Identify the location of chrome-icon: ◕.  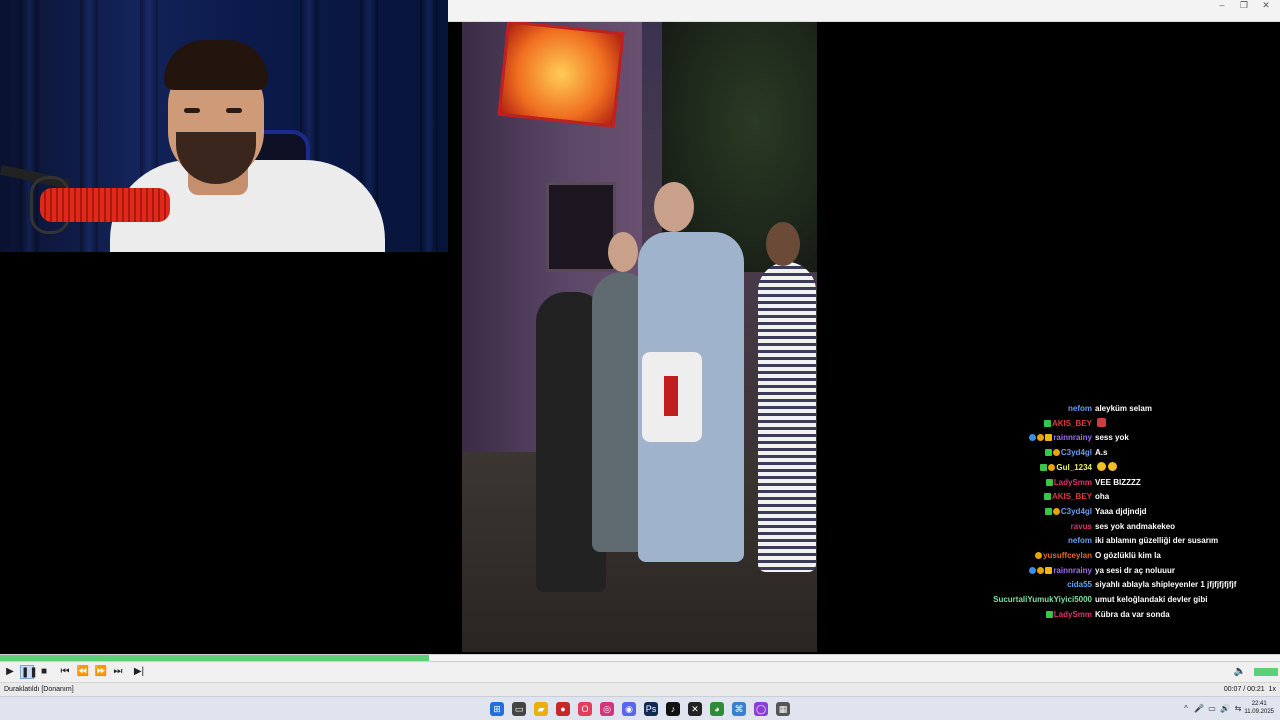
(717, 709).